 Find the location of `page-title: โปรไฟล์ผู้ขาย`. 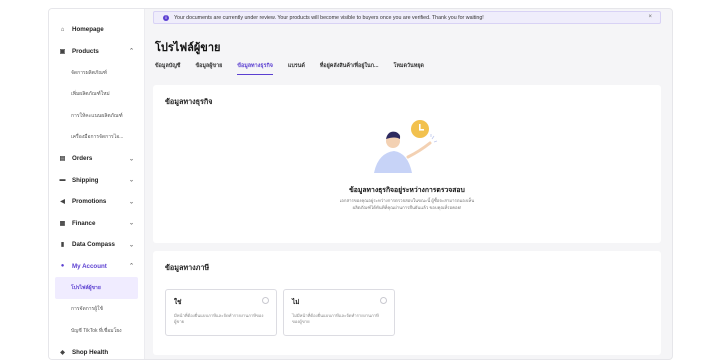

page-title: โปรไฟล์ผู้ขาย is located at coordinates (188, 48).